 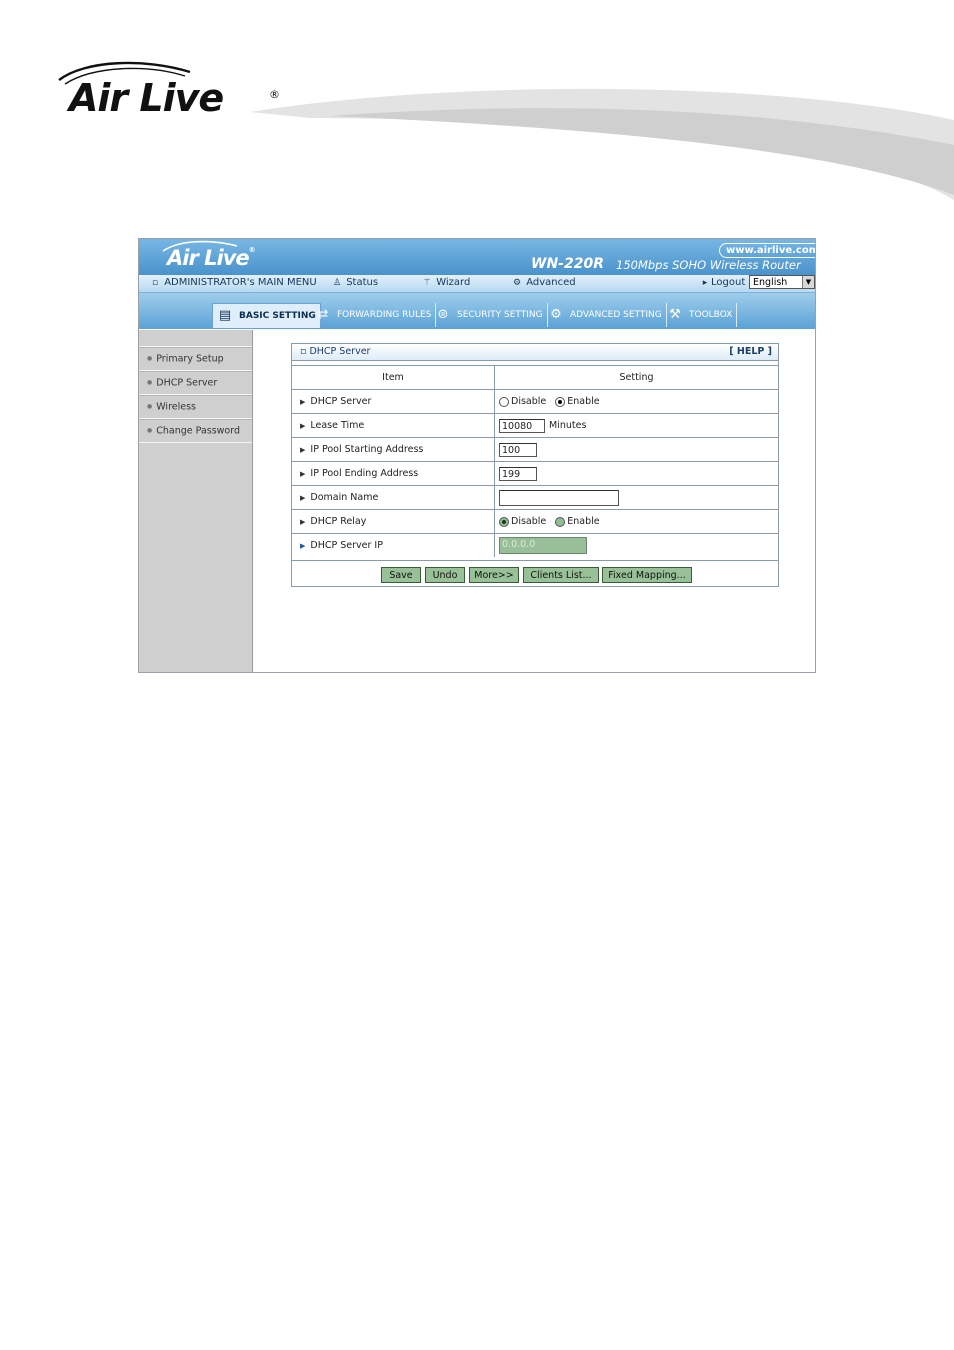 What do you see at coordinates (636, 545) in the screenshot?
I see `row-setting: 0.0.0.0` at bounding box center [636, 545].